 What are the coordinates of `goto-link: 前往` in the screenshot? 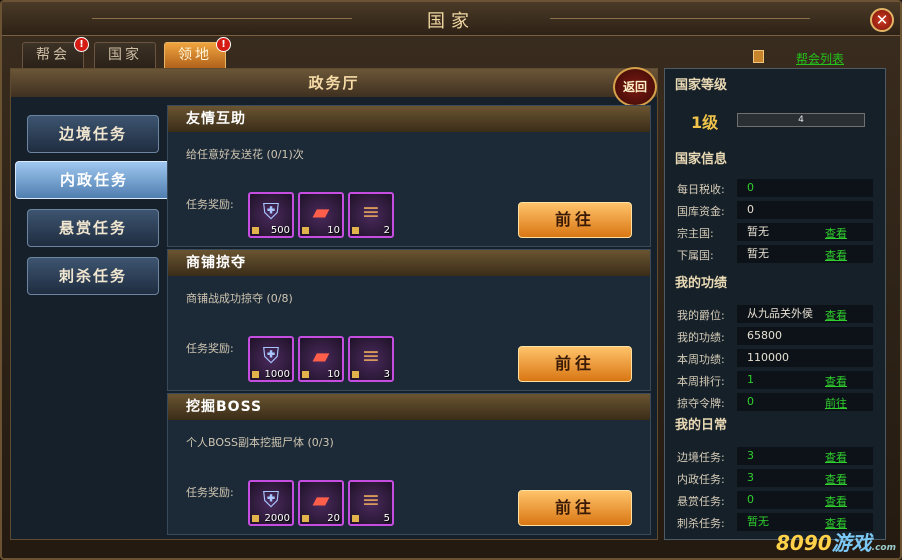 It's located at (836, 403).